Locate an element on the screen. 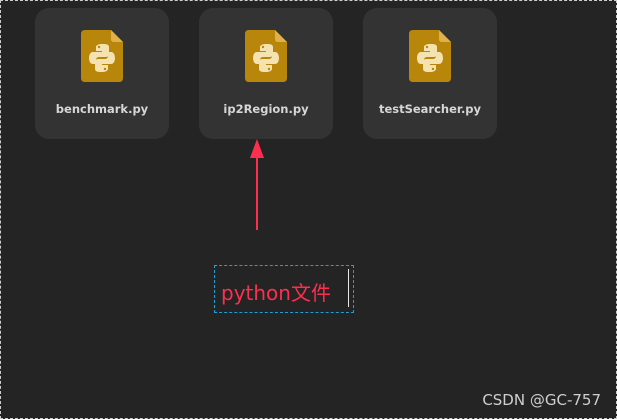  annotation-arrow is located at coordinates (257, 184).